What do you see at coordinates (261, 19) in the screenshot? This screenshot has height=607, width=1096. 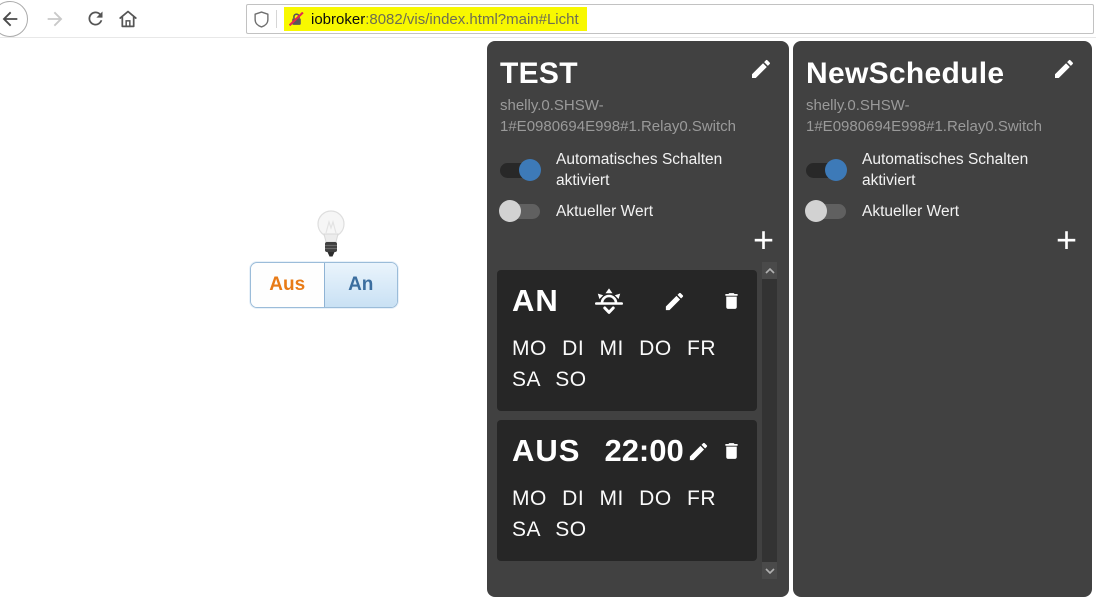 I see `tracking-shield-icon` at bounding box center [261, 19].